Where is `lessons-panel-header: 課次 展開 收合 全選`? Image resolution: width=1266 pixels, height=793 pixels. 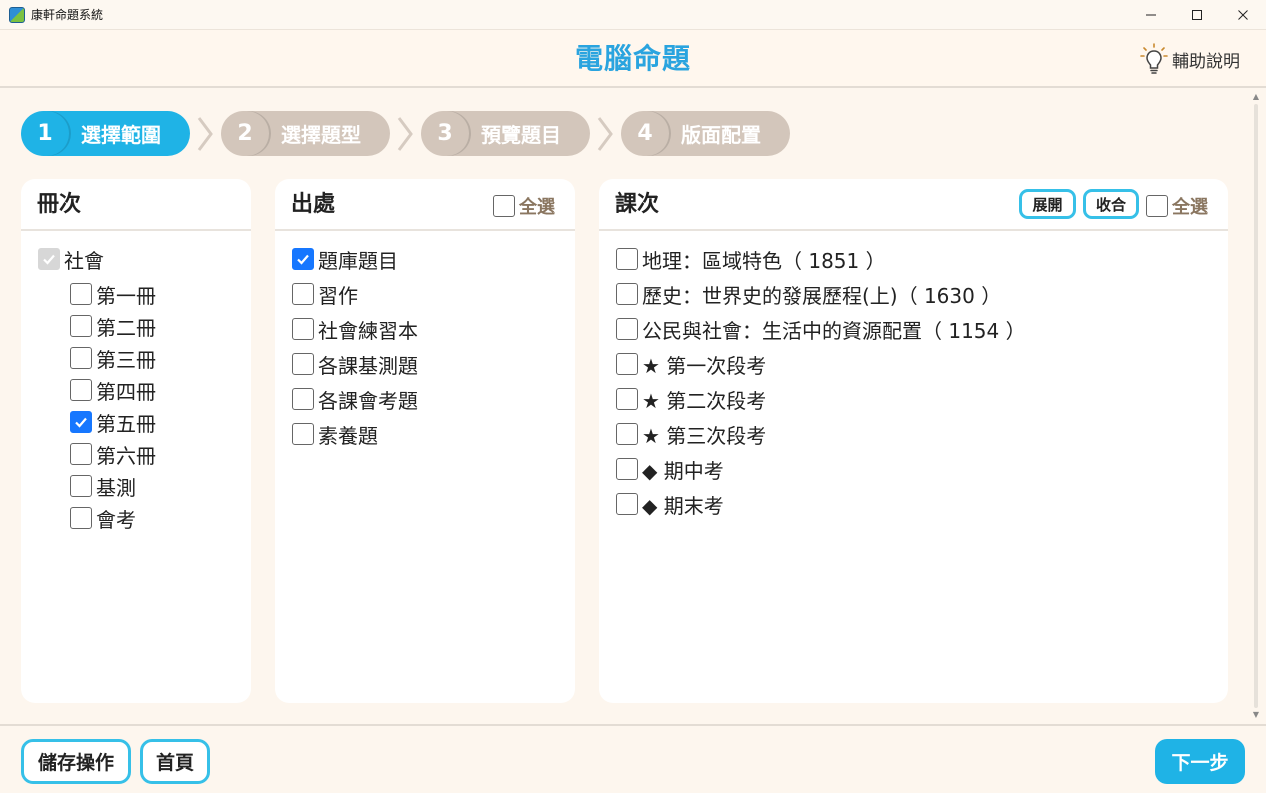 lessons-panel-header: 課次 展開 收合 全選 is located at coordinates (913, 205).